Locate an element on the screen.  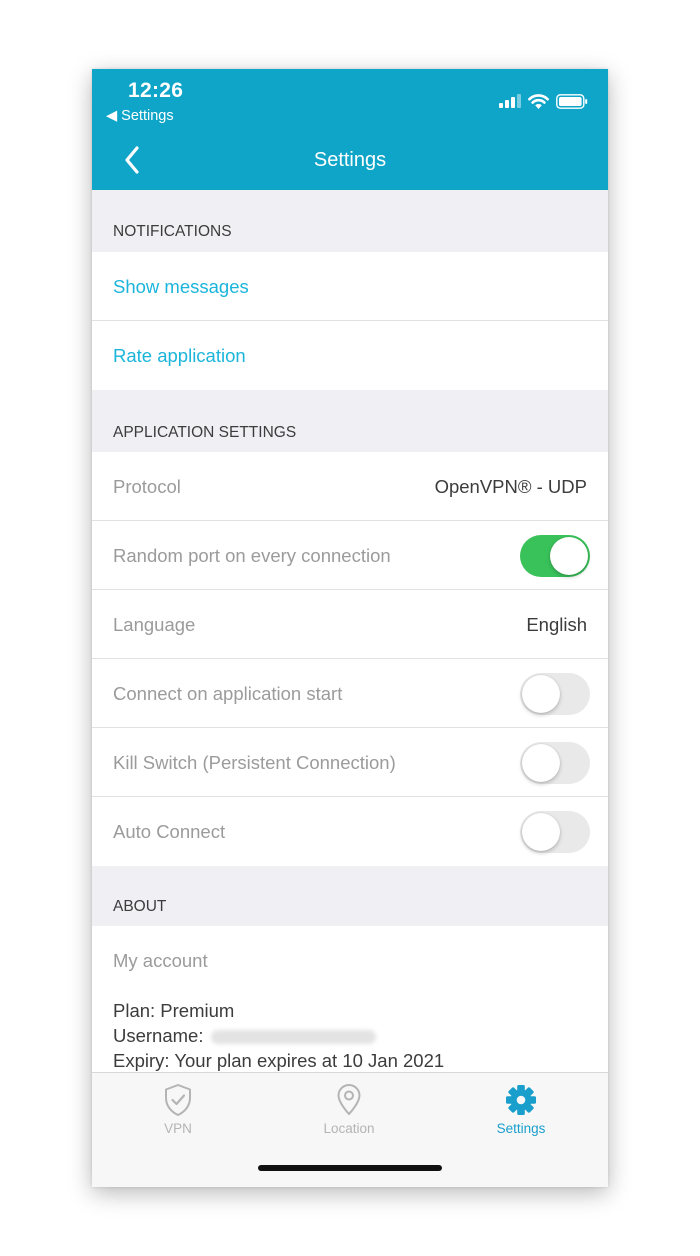
random-port-row: Random port on every connection is located at coordinates (350, 555).